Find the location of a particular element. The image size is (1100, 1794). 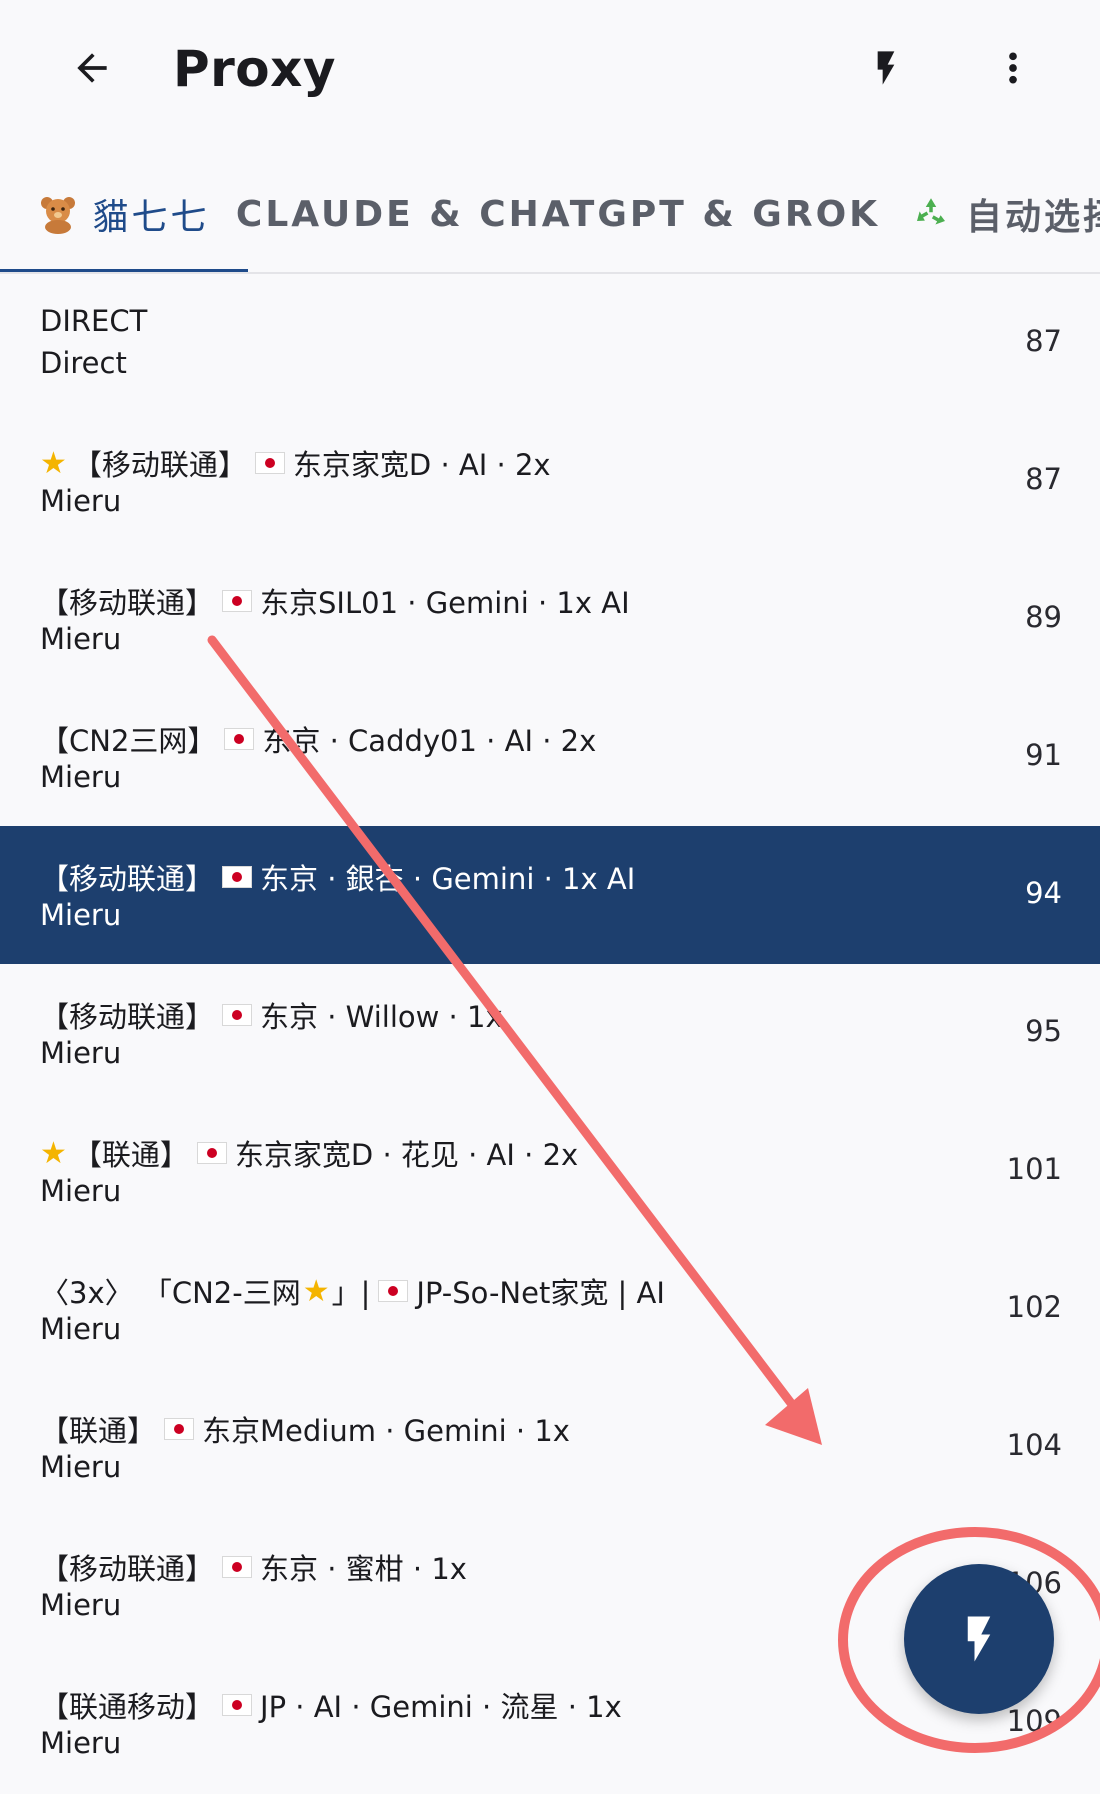

proxy-name-text: 东京 · Willow · 1x is located at coordinates (381, 1017).